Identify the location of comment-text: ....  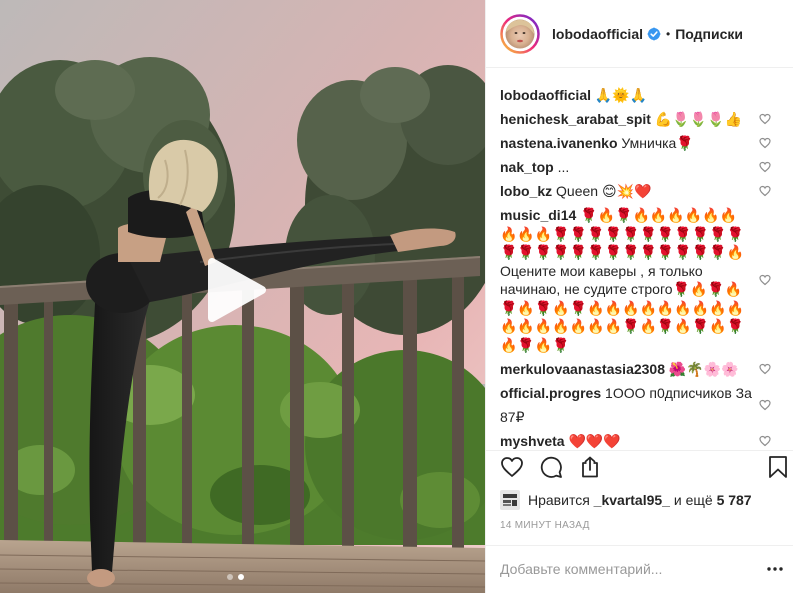
(563, 167).